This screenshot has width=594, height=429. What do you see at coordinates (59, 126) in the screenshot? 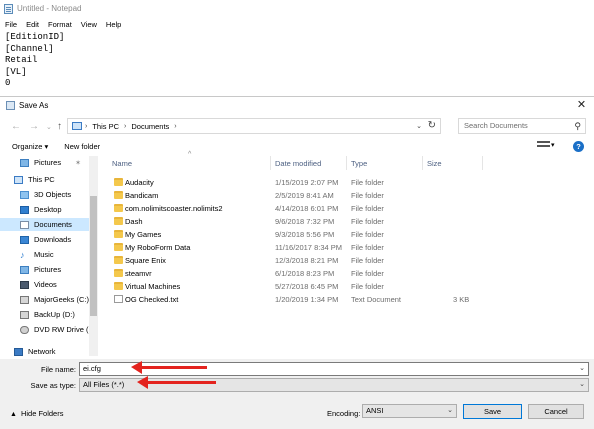
I see `up-arrow-icon: ↑` at bounding box center [59, 126].